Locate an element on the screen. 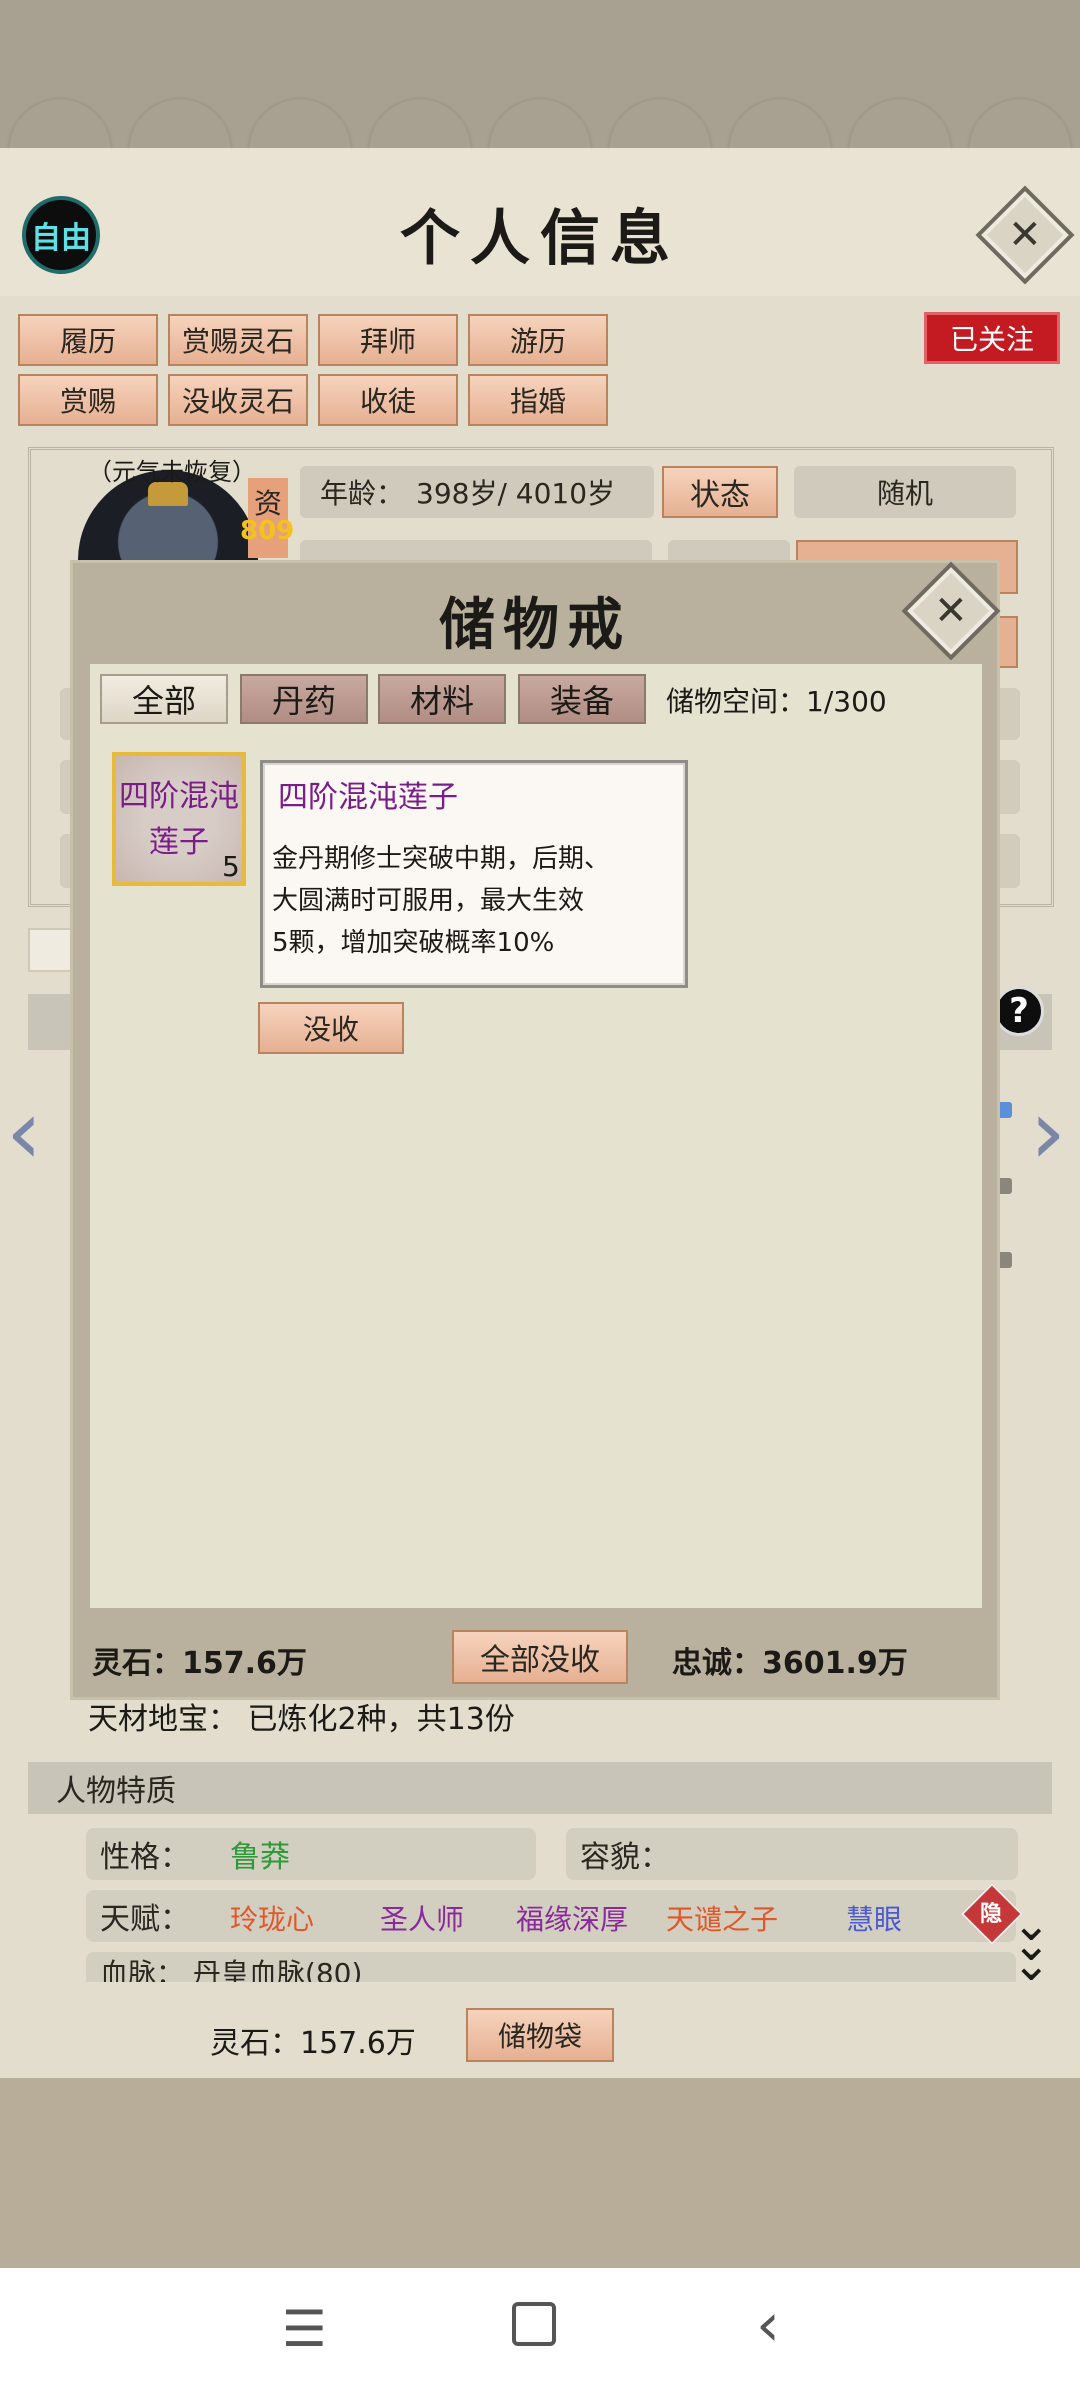  page-title: 个人信息 is located at coordinates (540, 239).